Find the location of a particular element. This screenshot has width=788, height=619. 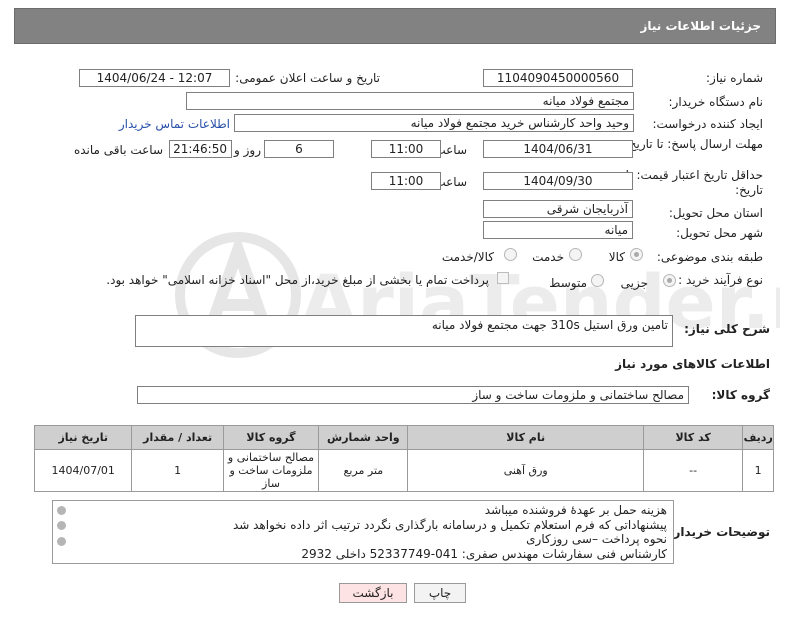

remaining-label: ساعت باقی مانده is located at coordinates (118, 150).